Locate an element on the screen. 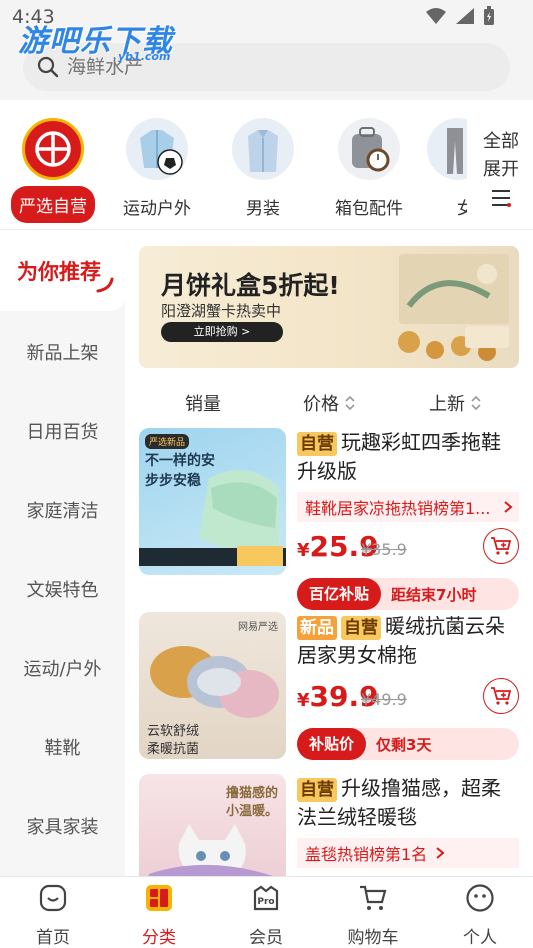 This screenshot has width=533, height=948. product-image: 严选新品 不一样的安心 步步安稳 is located at coordinates (212, 501).